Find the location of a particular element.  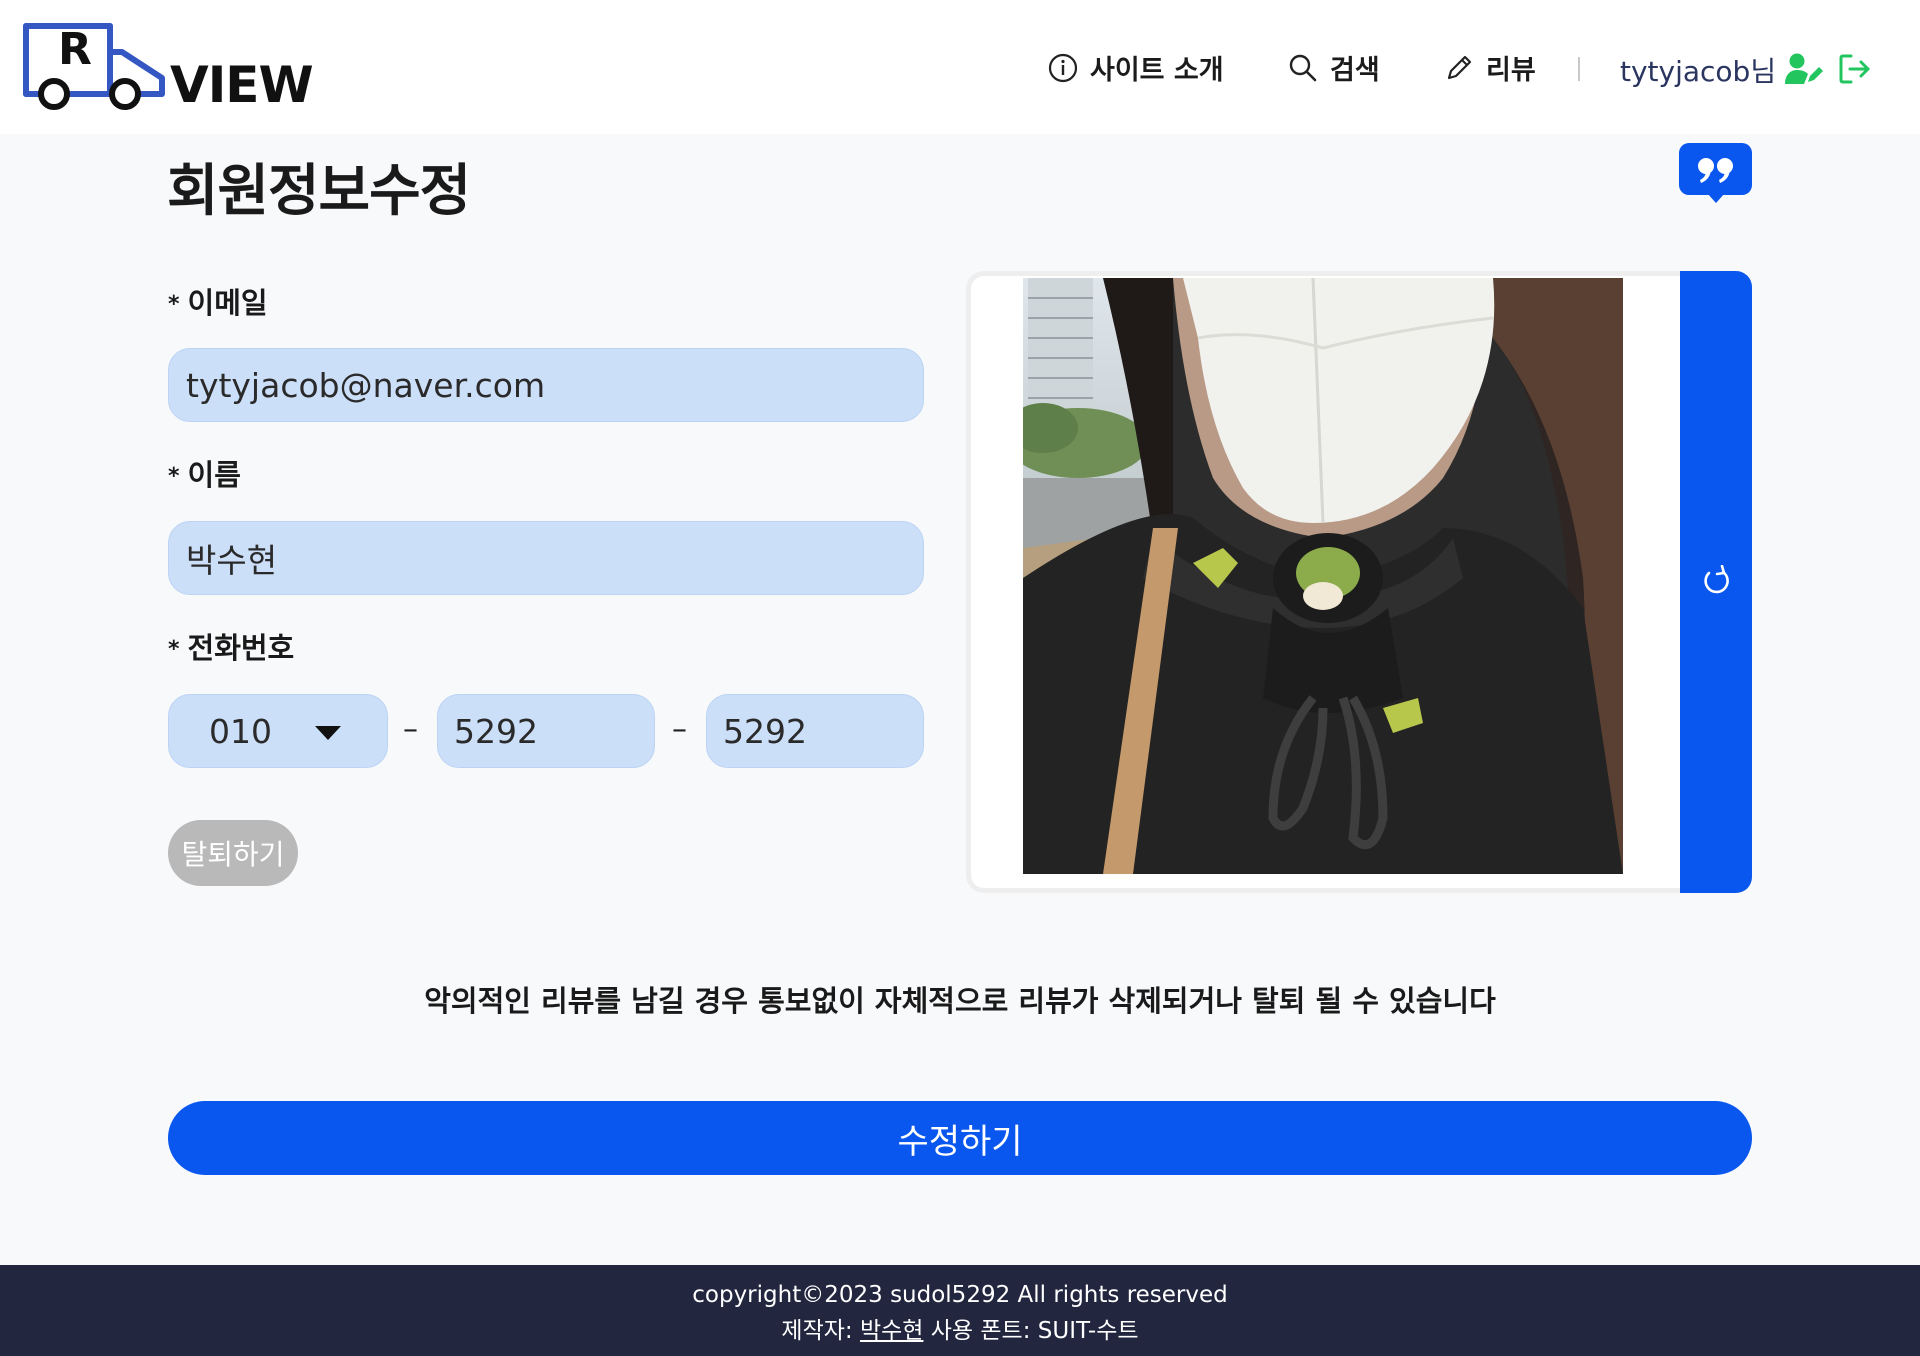

page-title: 회원정보수정 is located at coordinates (319, 191).